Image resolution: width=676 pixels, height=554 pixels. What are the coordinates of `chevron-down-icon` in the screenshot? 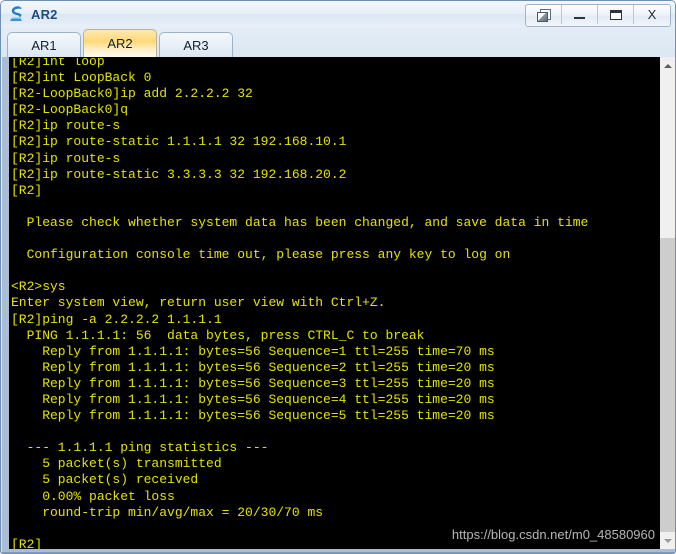 It's located at (668, 540).